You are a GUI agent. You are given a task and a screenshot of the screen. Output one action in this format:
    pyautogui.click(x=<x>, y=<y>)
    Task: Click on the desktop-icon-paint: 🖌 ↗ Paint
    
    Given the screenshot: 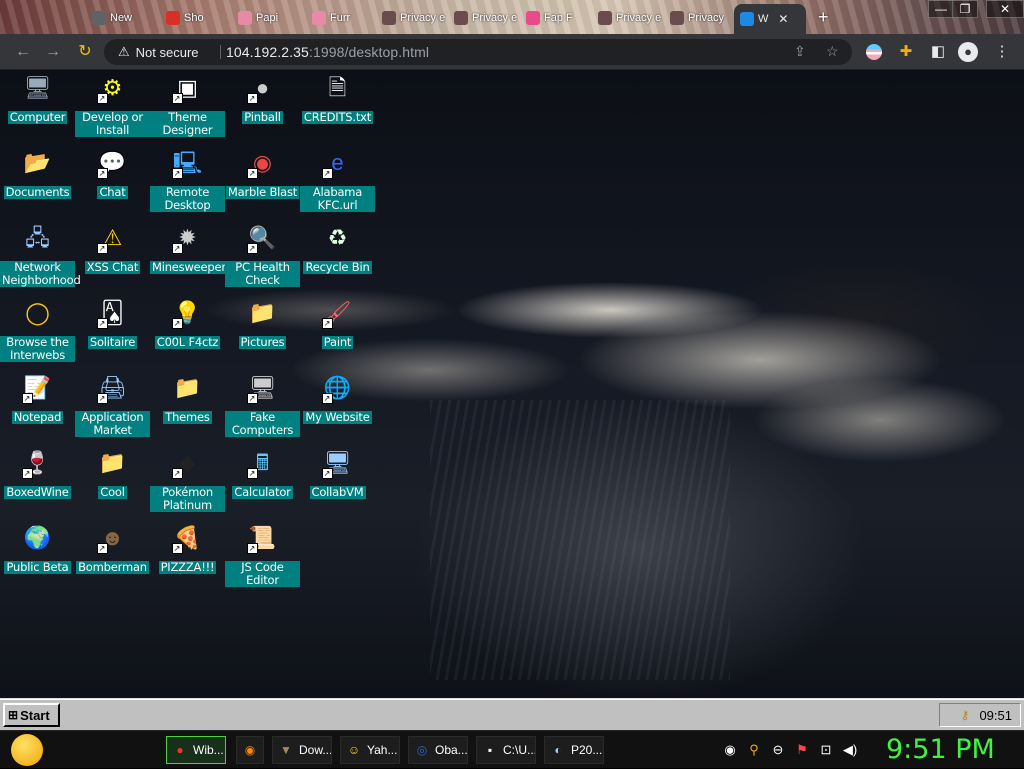 What is the action you would take?
    pyautogui.click(x=337, y=332)
    